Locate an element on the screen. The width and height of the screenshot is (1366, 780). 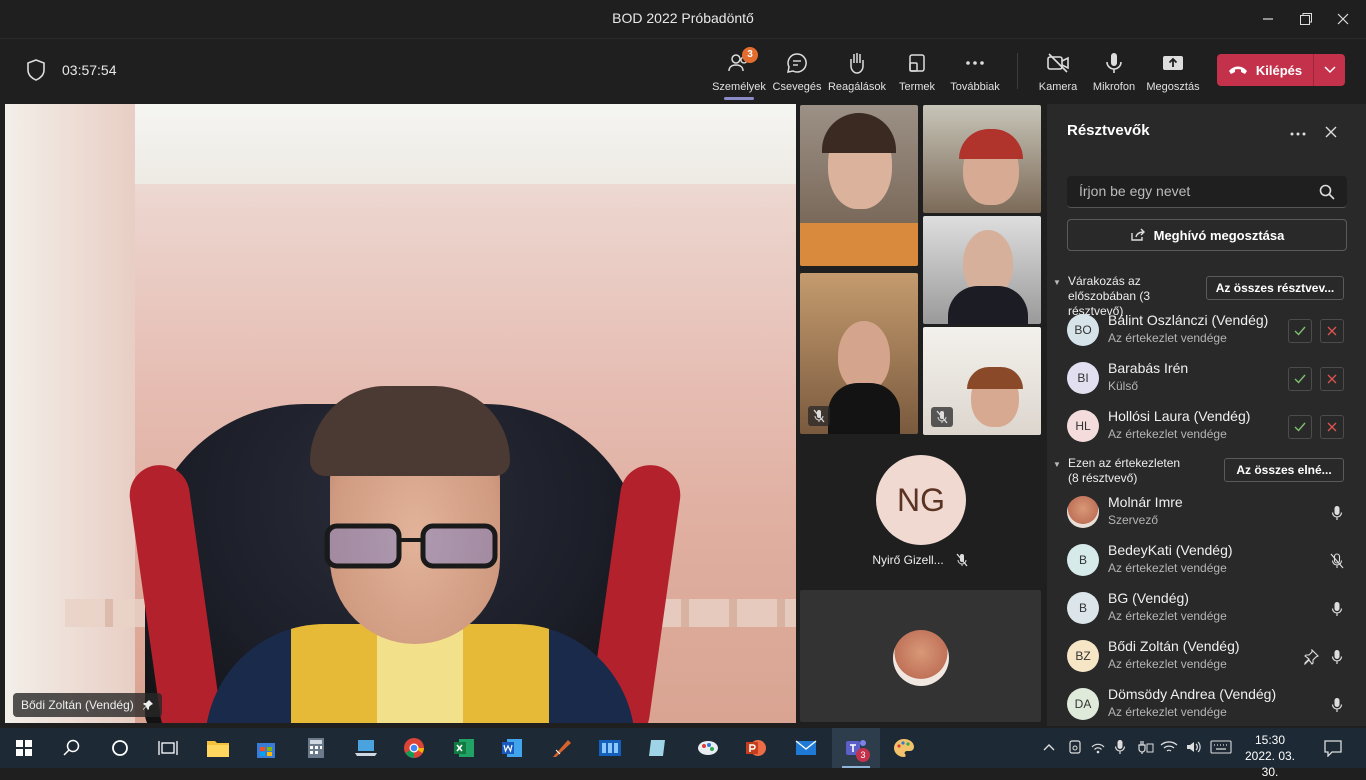
avatar is located at coordinates (1083, 512).